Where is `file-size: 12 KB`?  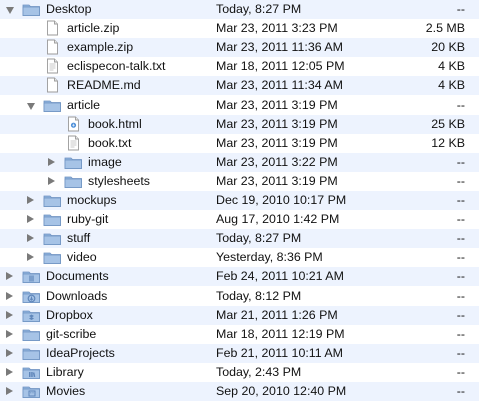 file-size: 12 KB is located at coordinates (448, 142).